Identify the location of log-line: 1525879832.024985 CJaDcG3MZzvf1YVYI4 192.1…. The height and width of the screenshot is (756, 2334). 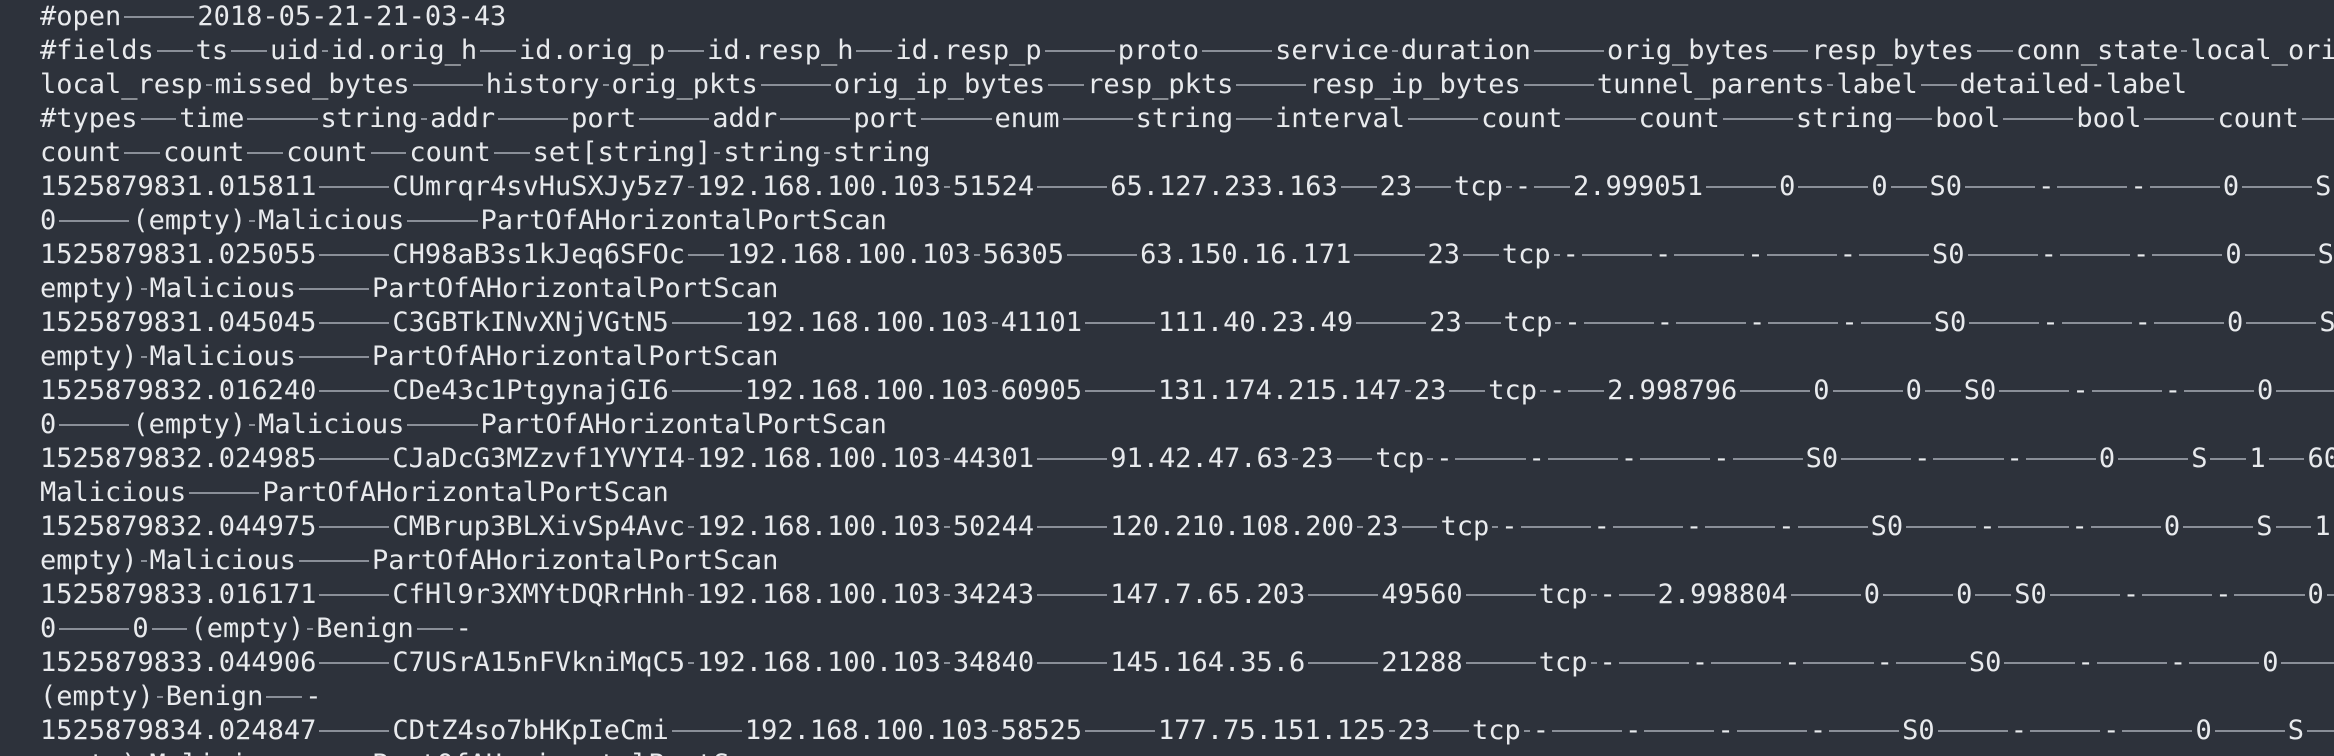
(1187, 459).